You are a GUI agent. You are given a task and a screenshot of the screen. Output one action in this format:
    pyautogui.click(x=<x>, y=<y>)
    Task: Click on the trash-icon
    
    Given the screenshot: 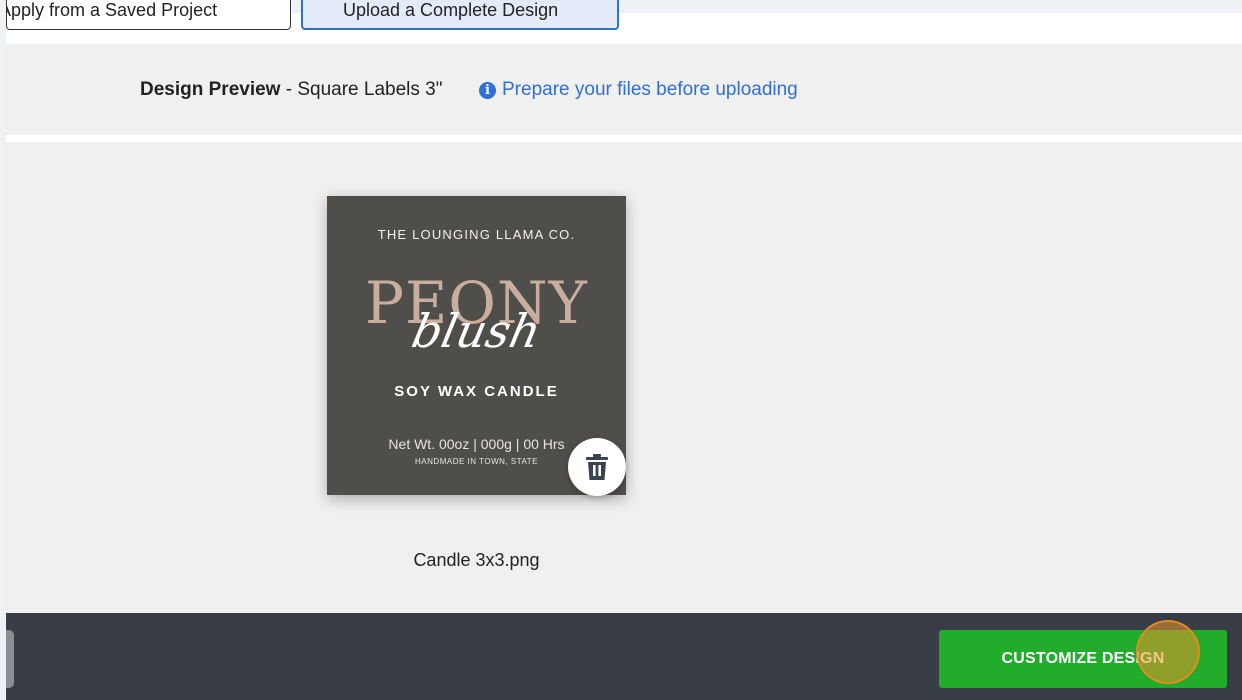 What is the action you would take?
    pyautogui.click(x=597, y=467)
    